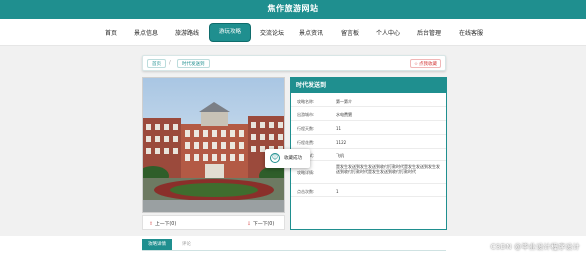  What do you see at coordinates (368, 191) in the screenshot?
I see `info-row: 点击次数: 1` at bounding box center [368, 191].